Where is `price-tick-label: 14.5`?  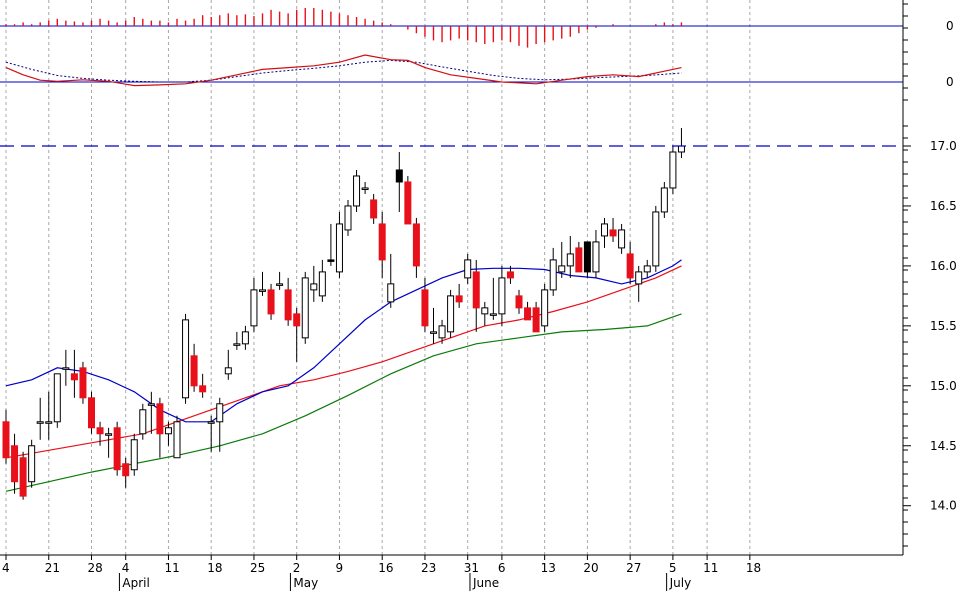 price-tick-label: 14.5 is located at coordinates (943, 446).